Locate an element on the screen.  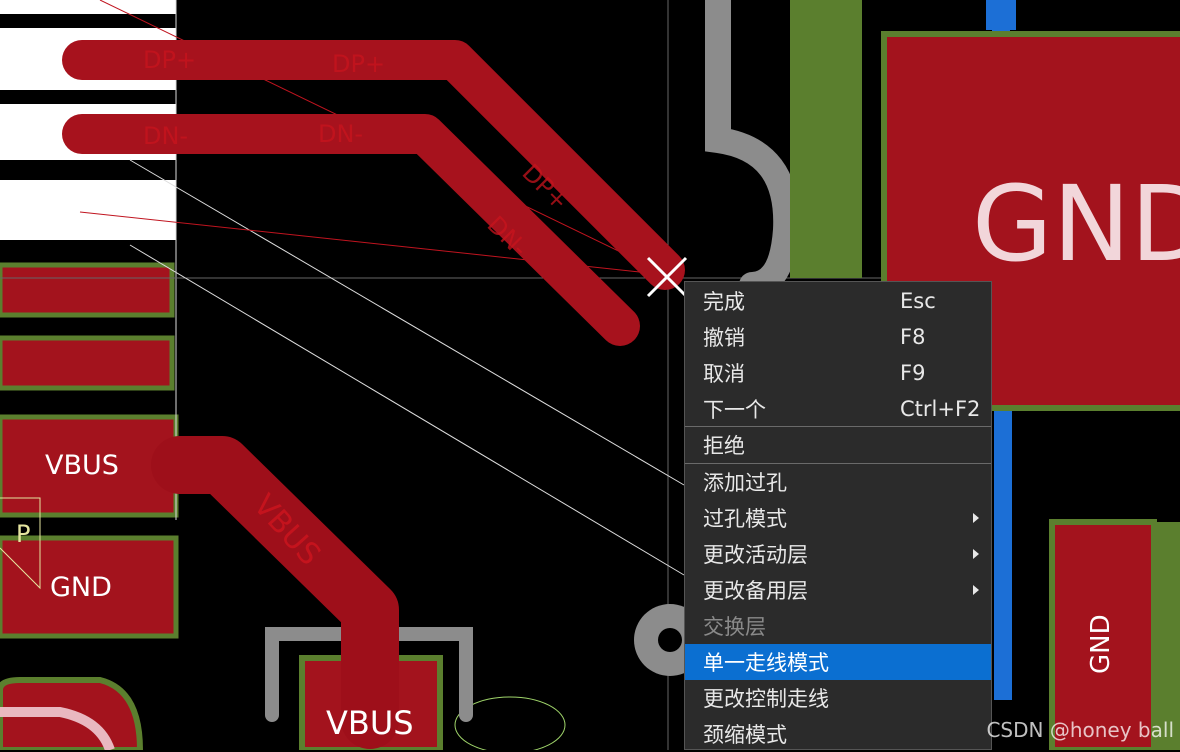
menu-item-shortcut: F8 is located at coordinates (913, 337).